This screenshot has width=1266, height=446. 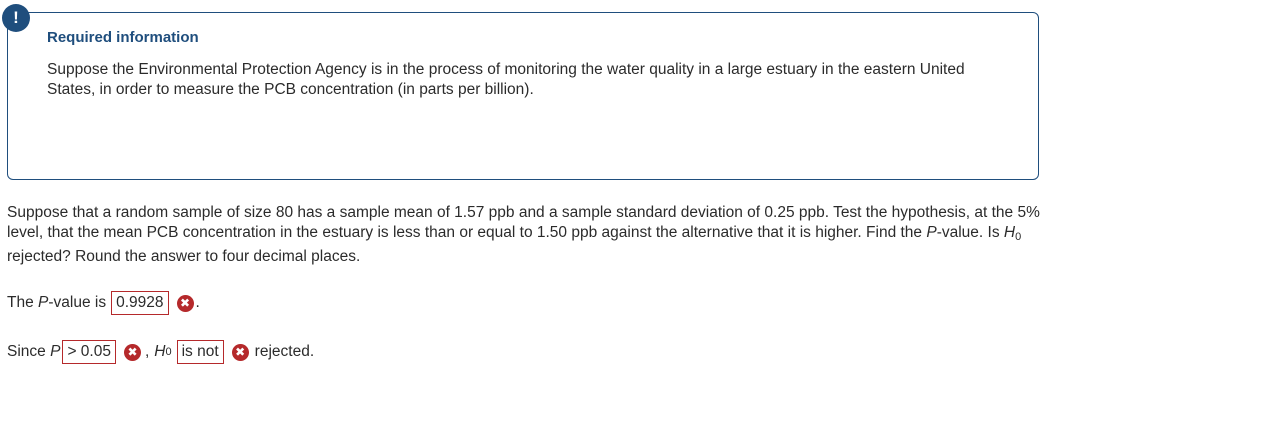 What do you see at coordinates (23, 302) in the screenshot?
I see `answer1-prefix: The` at bounding box center [23, 302].